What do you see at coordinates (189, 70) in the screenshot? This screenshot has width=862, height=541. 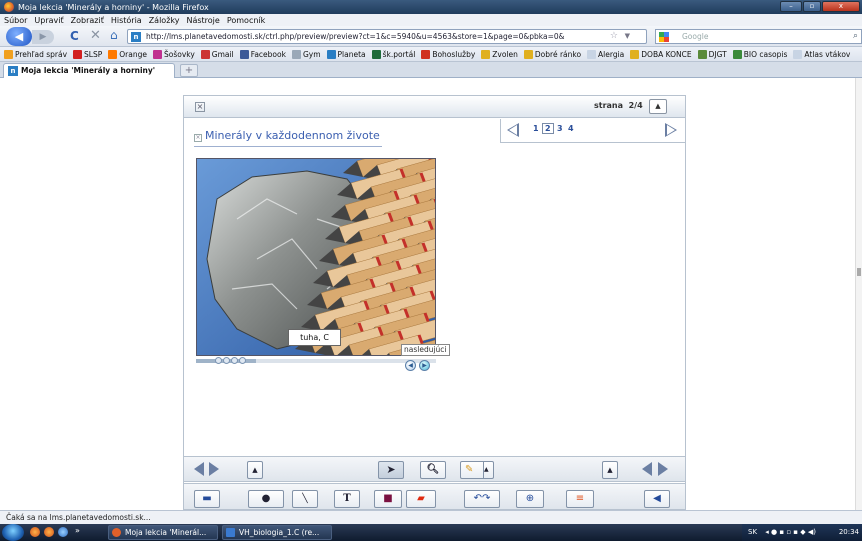 I see `new-tab-button: +` at bounding box center [189, 70].